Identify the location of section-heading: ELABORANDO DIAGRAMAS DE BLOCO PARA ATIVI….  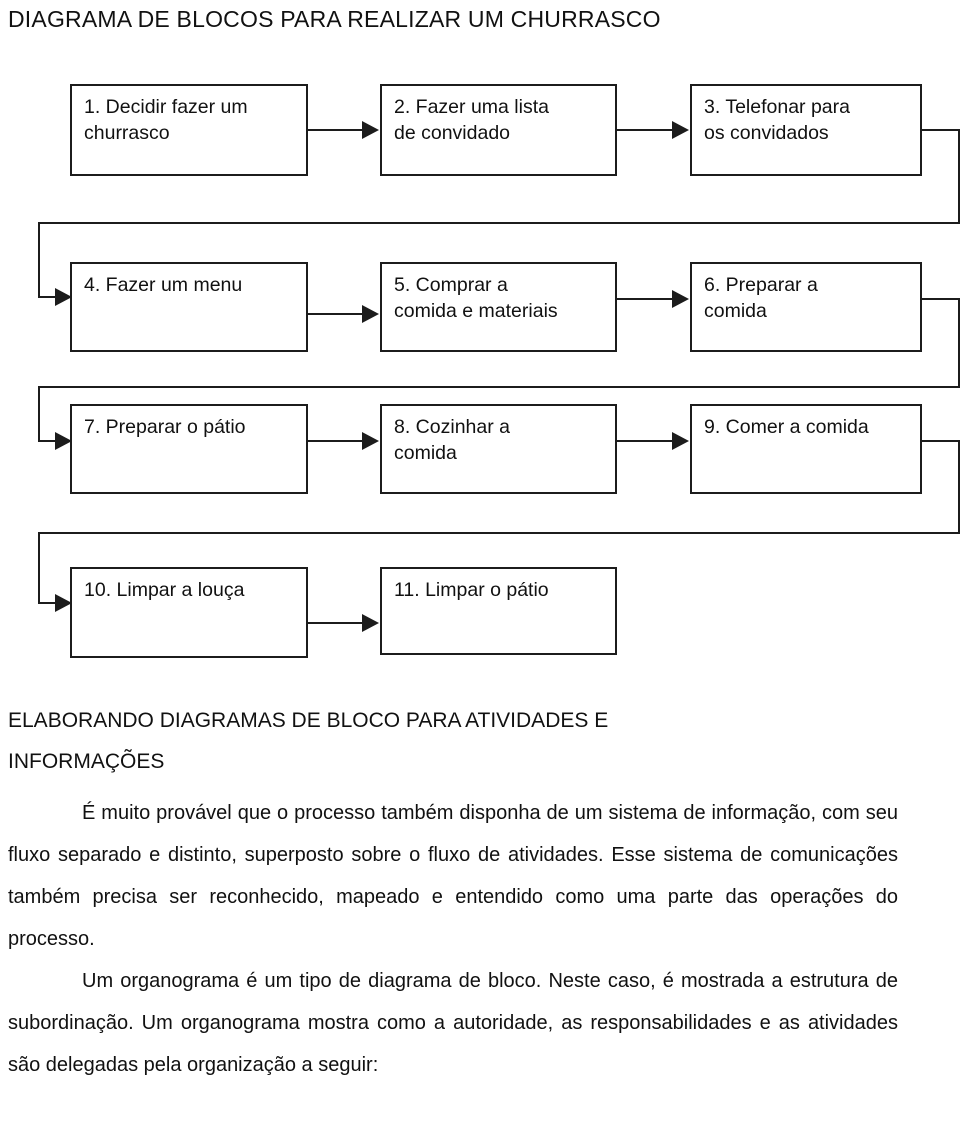
(308, 741).